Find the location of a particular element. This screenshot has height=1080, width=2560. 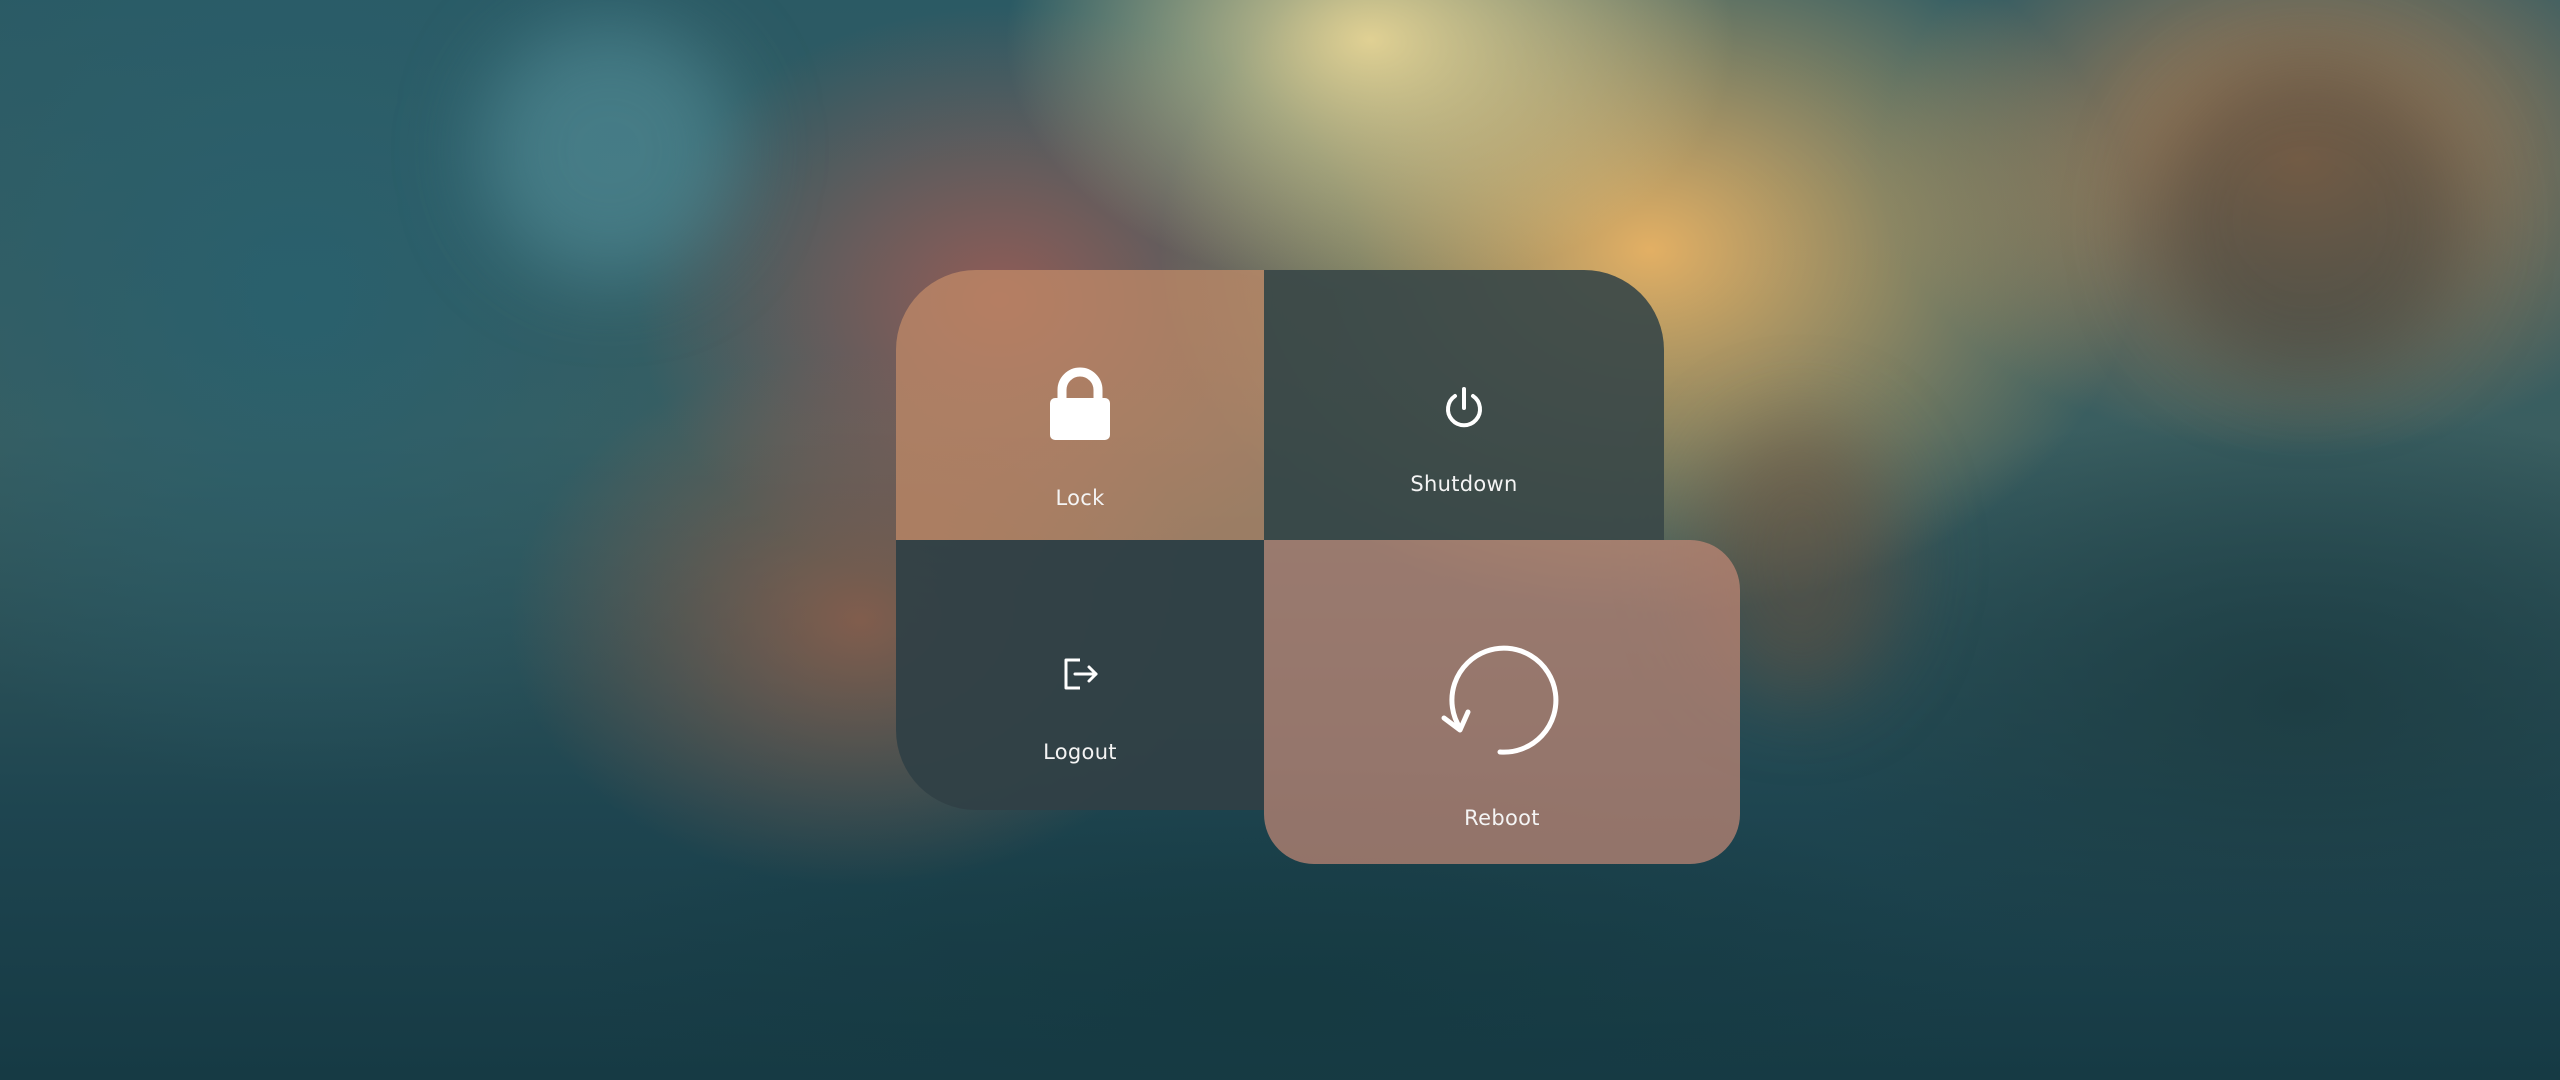

reboot-label: Reboot is located at coordinates (1502, 818).